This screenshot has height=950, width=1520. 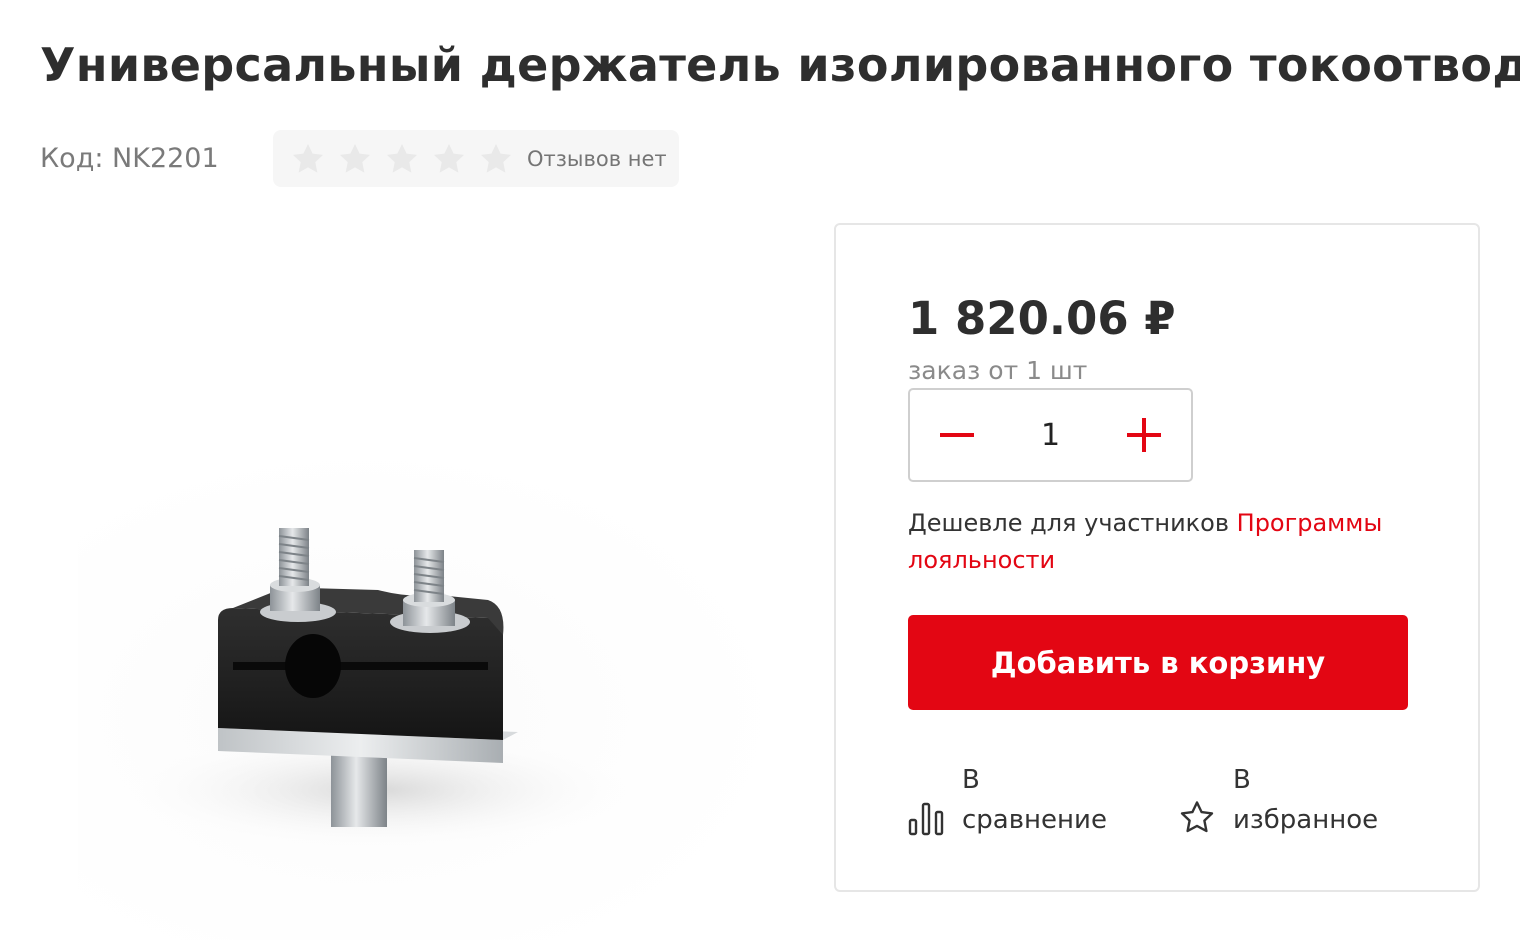 What do you see at coordinates (378, 689) in the screenshot?
I see `product-photo` at bounding box center [378, 689].